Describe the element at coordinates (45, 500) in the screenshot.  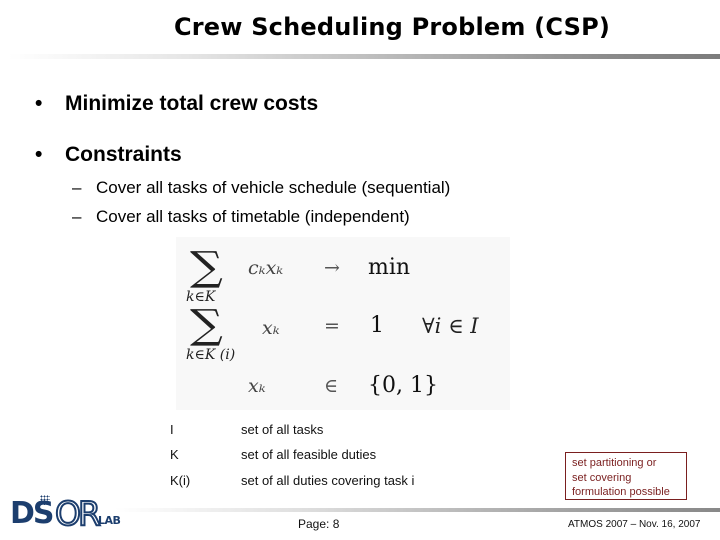
I see `logo-dot-grid-icon` at that location.